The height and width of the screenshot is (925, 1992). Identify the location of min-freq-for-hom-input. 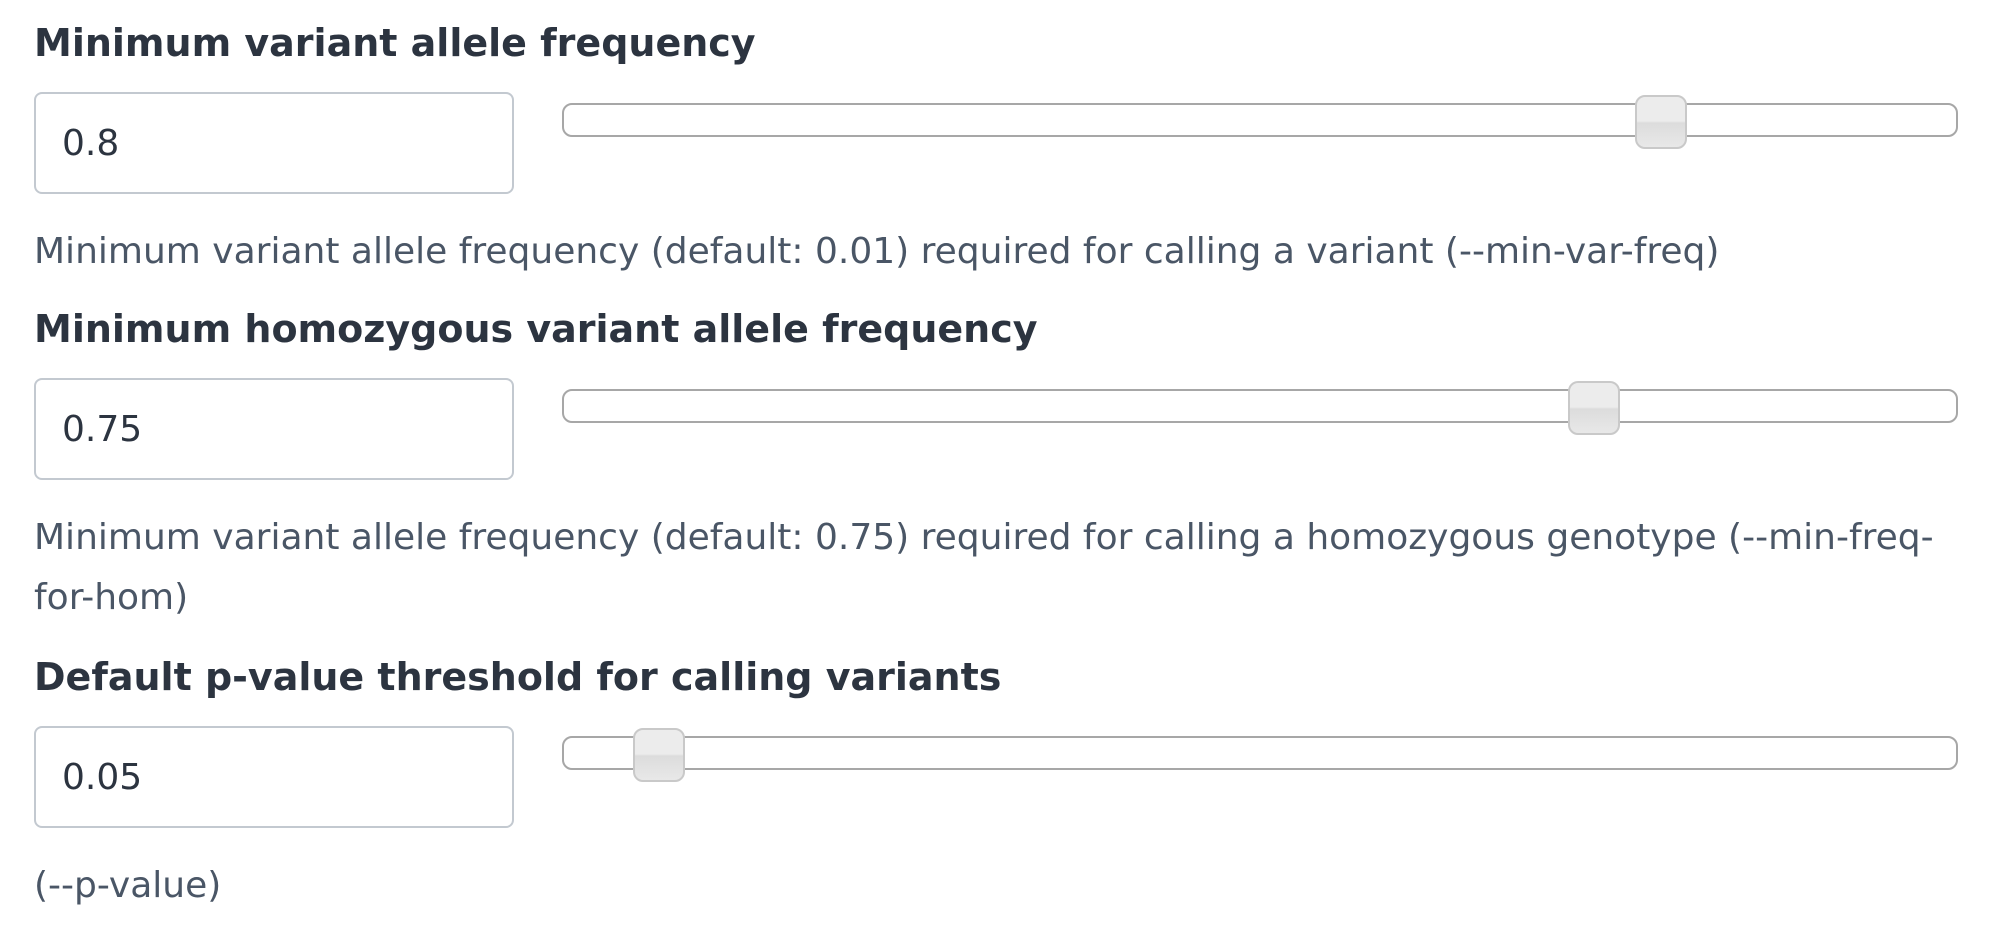
(274, 429).